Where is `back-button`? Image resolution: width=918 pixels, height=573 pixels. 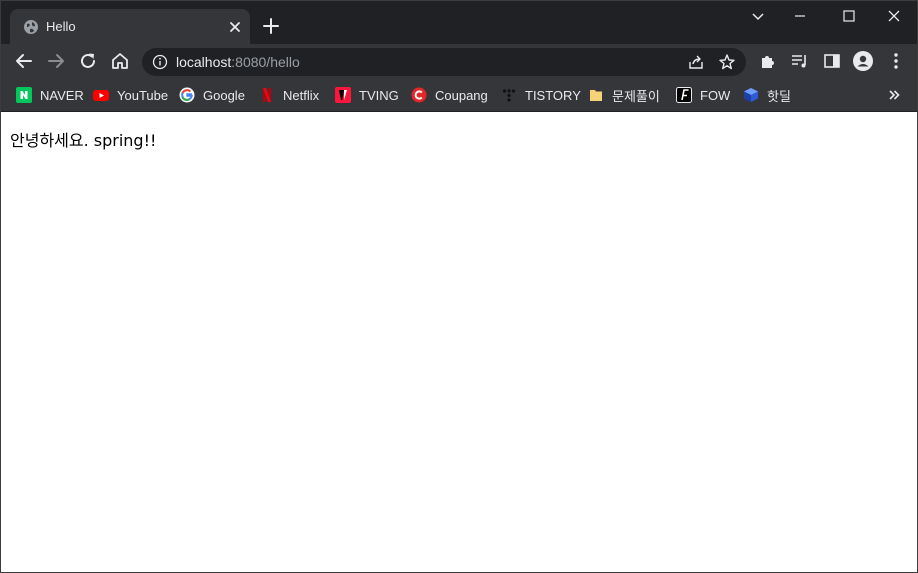 back-button is located at coordinates (24, 61).